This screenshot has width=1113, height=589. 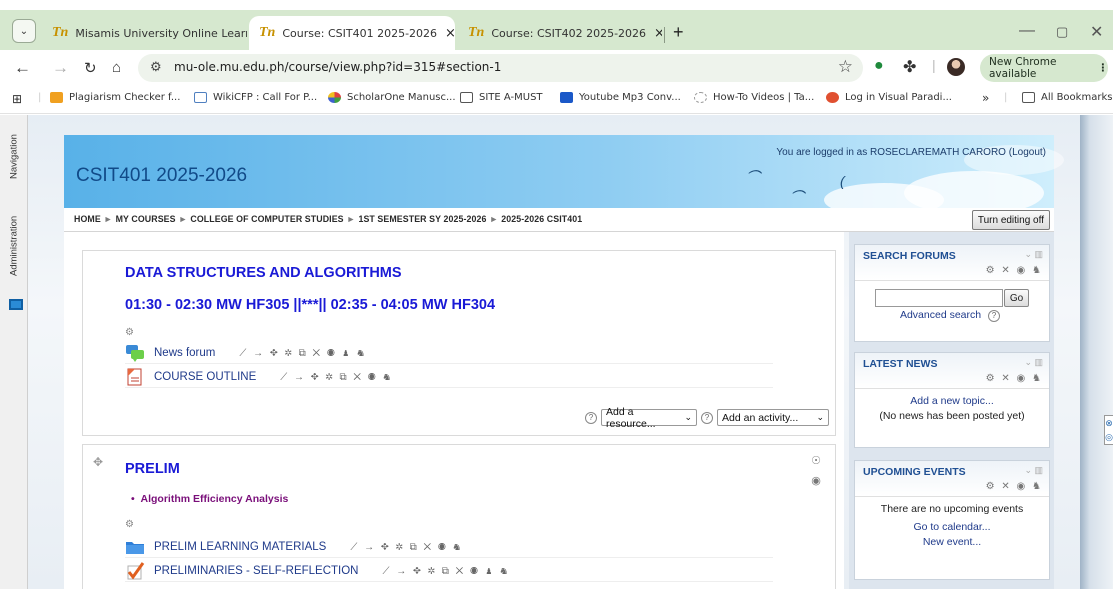 What do you see at coordinates (360, 33) in the screenshot?
I see `tab-title: Course: CSIT401 2025-2026` at bounding box center [360, 33].